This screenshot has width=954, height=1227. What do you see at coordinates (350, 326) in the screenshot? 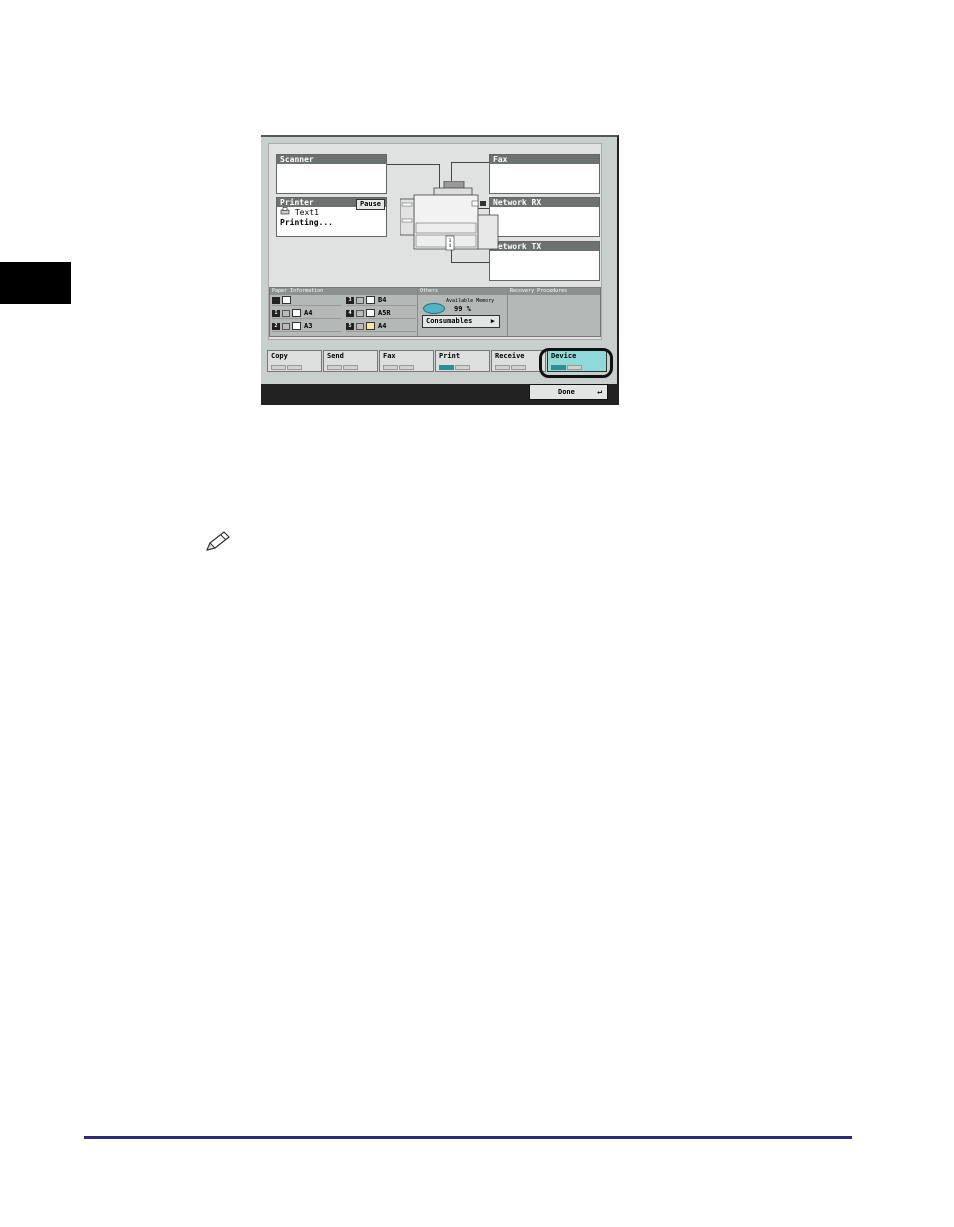
I see `tray-number: 5` at bounding box center [350, 326].